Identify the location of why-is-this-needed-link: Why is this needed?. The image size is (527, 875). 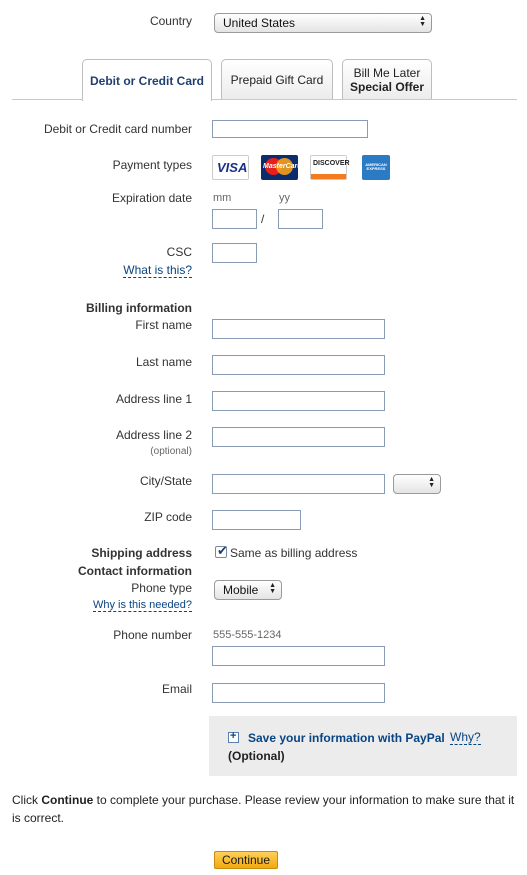
(142, 605).